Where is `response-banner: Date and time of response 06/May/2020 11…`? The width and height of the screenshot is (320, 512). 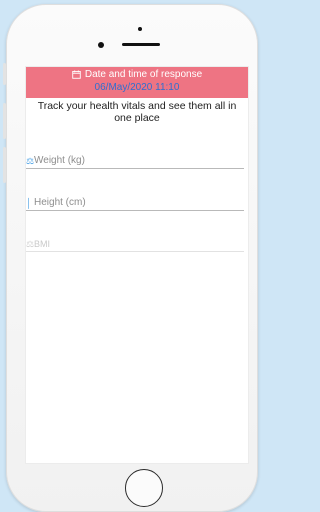
response-banner: Date and time of response 06/May/2020 11… is located at coordinates (137, 82).